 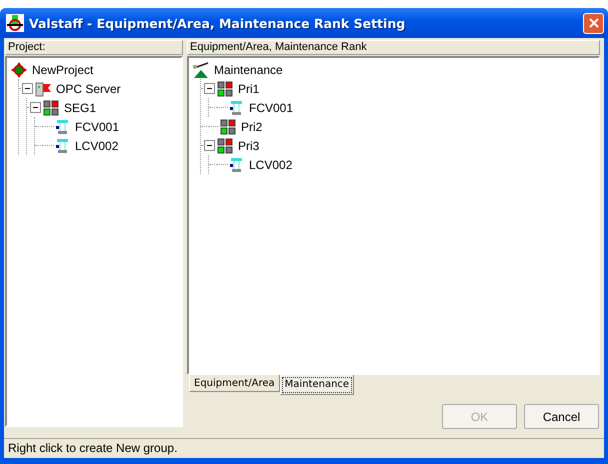 What do you see at coordinates (393, 47) in the screenshot?
I see `panel-header: Equipment/Area, Maintenance Rank` at bounding box center [393, 47].